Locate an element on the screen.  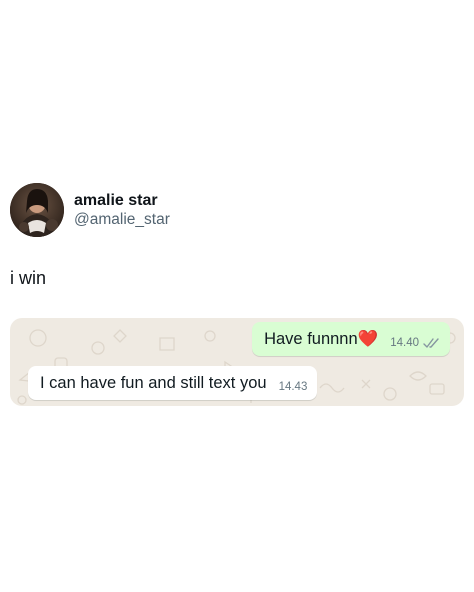
avatar-photo is located at coordinates (37, 210).